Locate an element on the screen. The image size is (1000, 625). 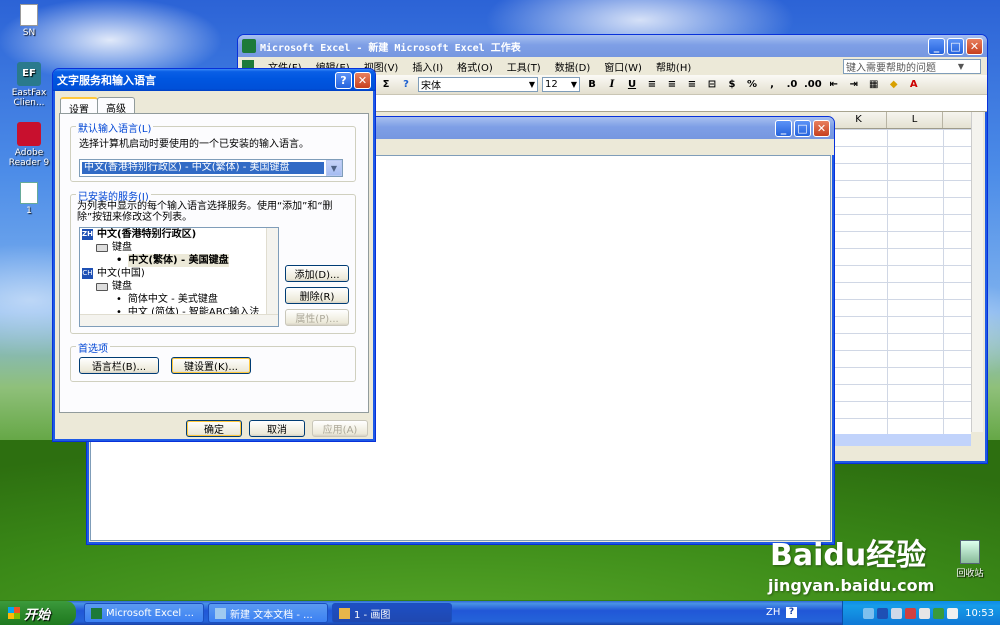
taskbar-item-paint: 1 - 画图 is located at coordinates (392, 613).